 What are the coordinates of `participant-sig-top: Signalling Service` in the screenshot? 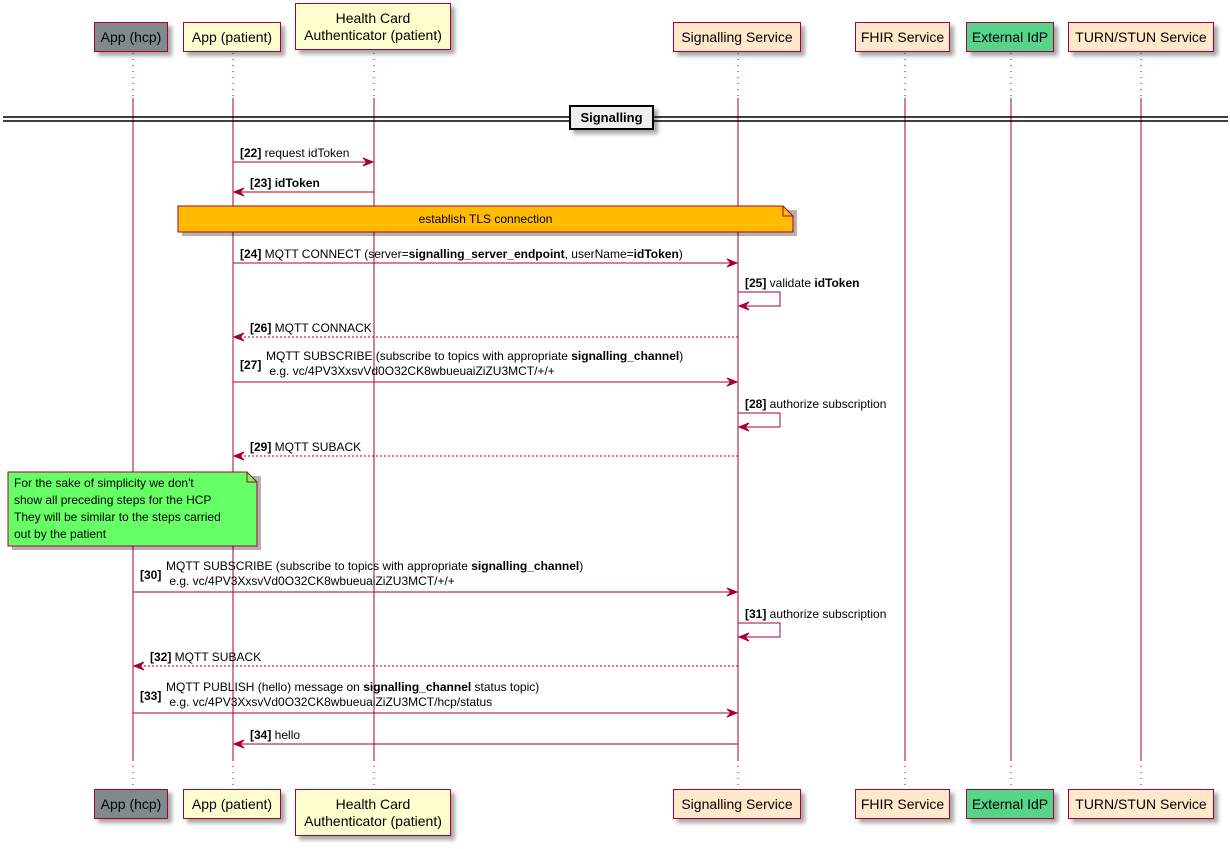 It's located at (737, 37).